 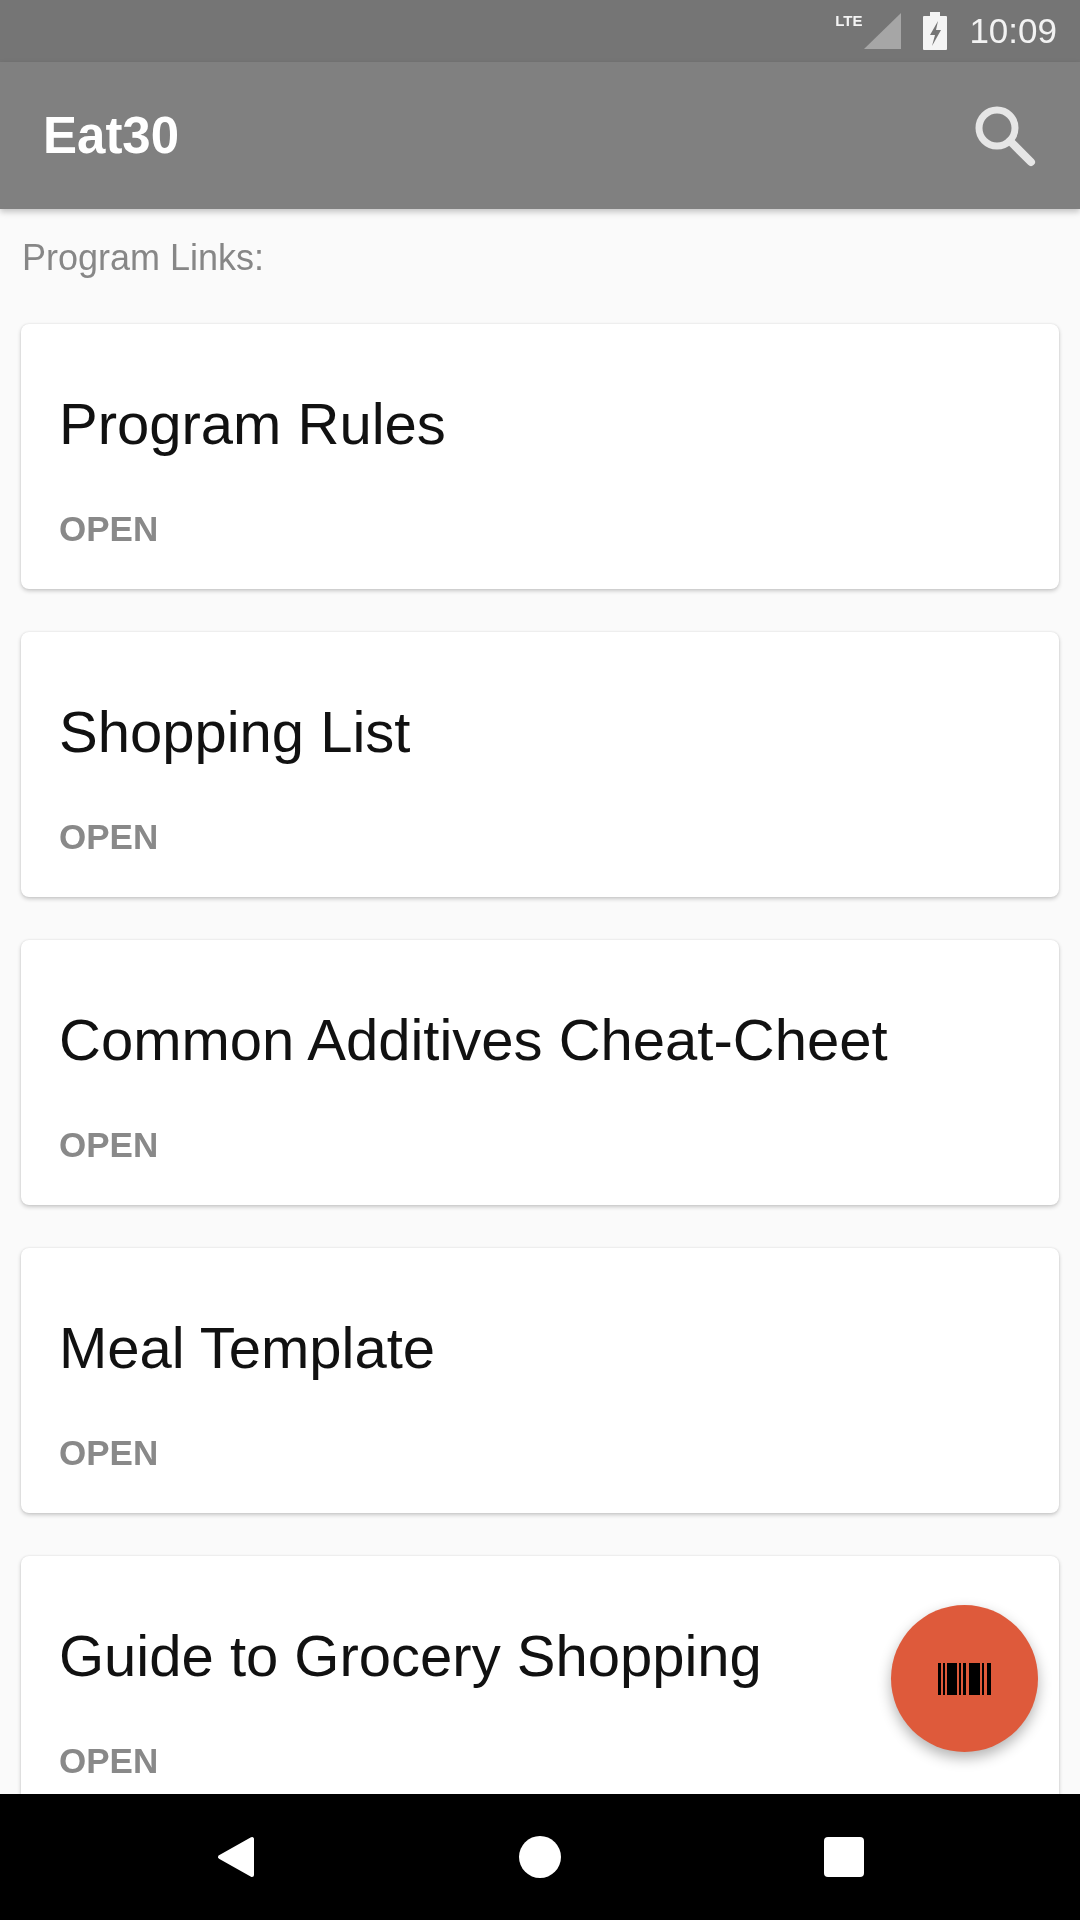 What do you see at coordinates (935, 31) in the screenshot?
I see `charging-battery-icon` at bounding box center [935, 31].